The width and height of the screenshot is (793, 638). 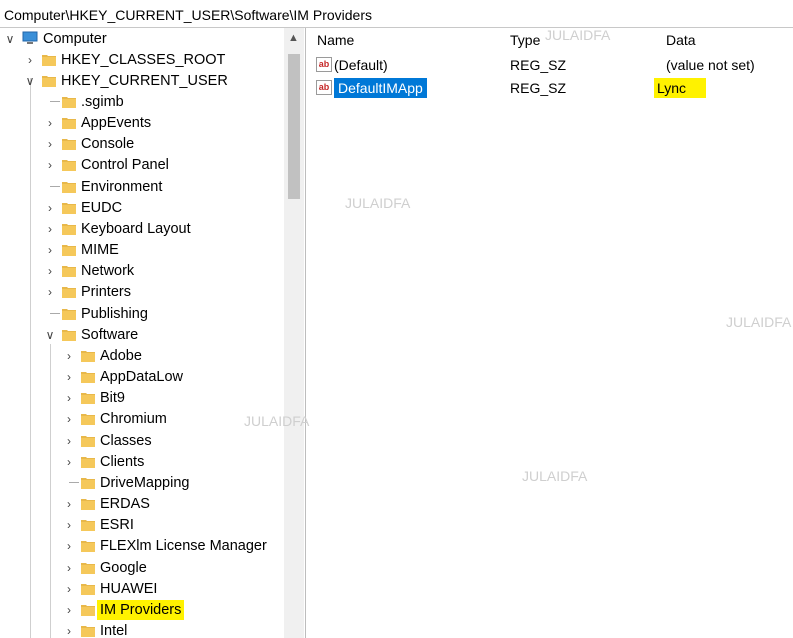 What do you see at coordinates (293, 38) in the screenshot?
I see `scroll-up-icon: ▲` at bounding box center [293, 38].